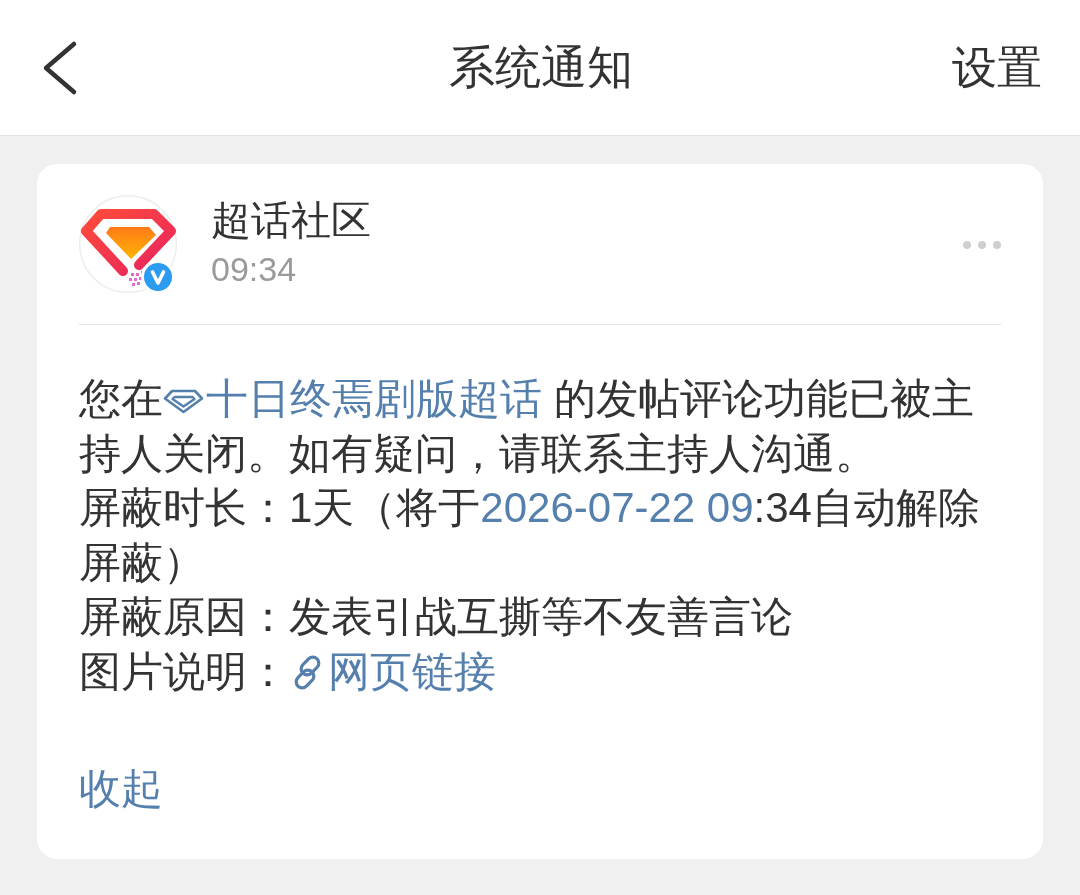 The height and width of the screenshot is (895, 1080). I want to click on avatar-logo-icon, so click(128, 244).